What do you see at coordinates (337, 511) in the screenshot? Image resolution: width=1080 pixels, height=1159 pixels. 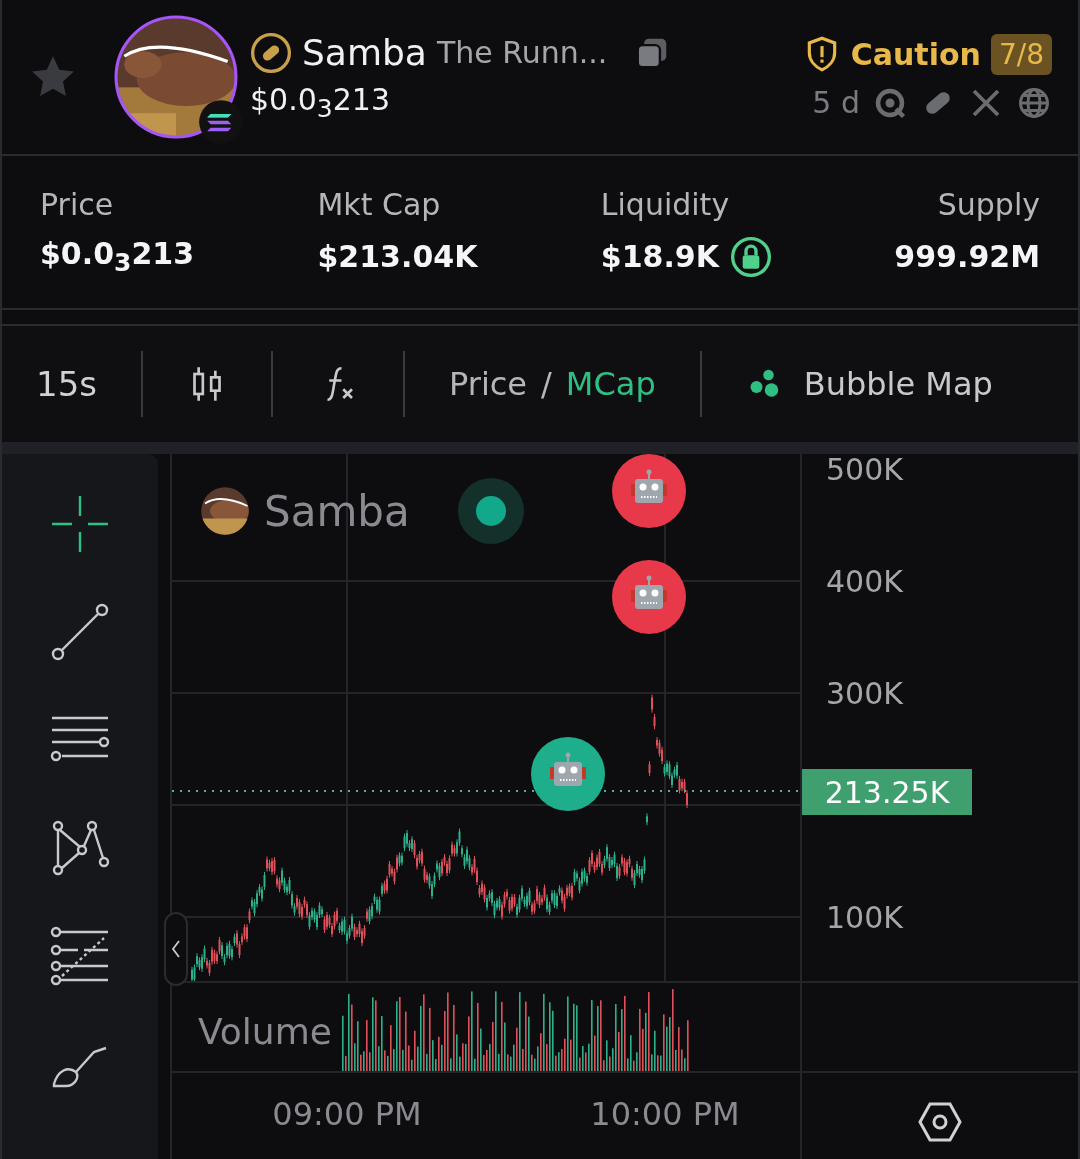 I see `legend-title: Samba` at bounding box center [337, 511].